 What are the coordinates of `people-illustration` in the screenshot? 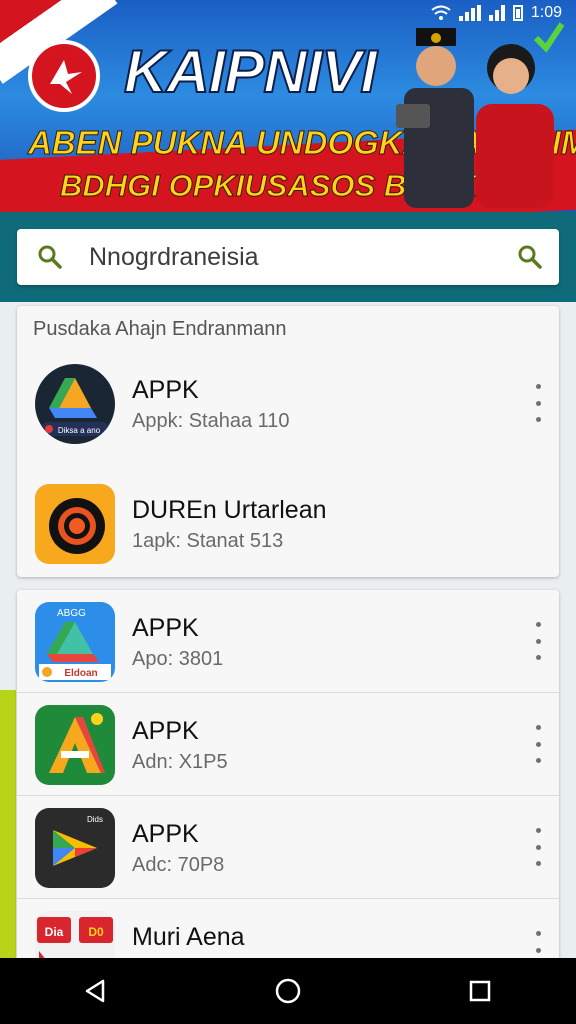 It's located at (480, 115).